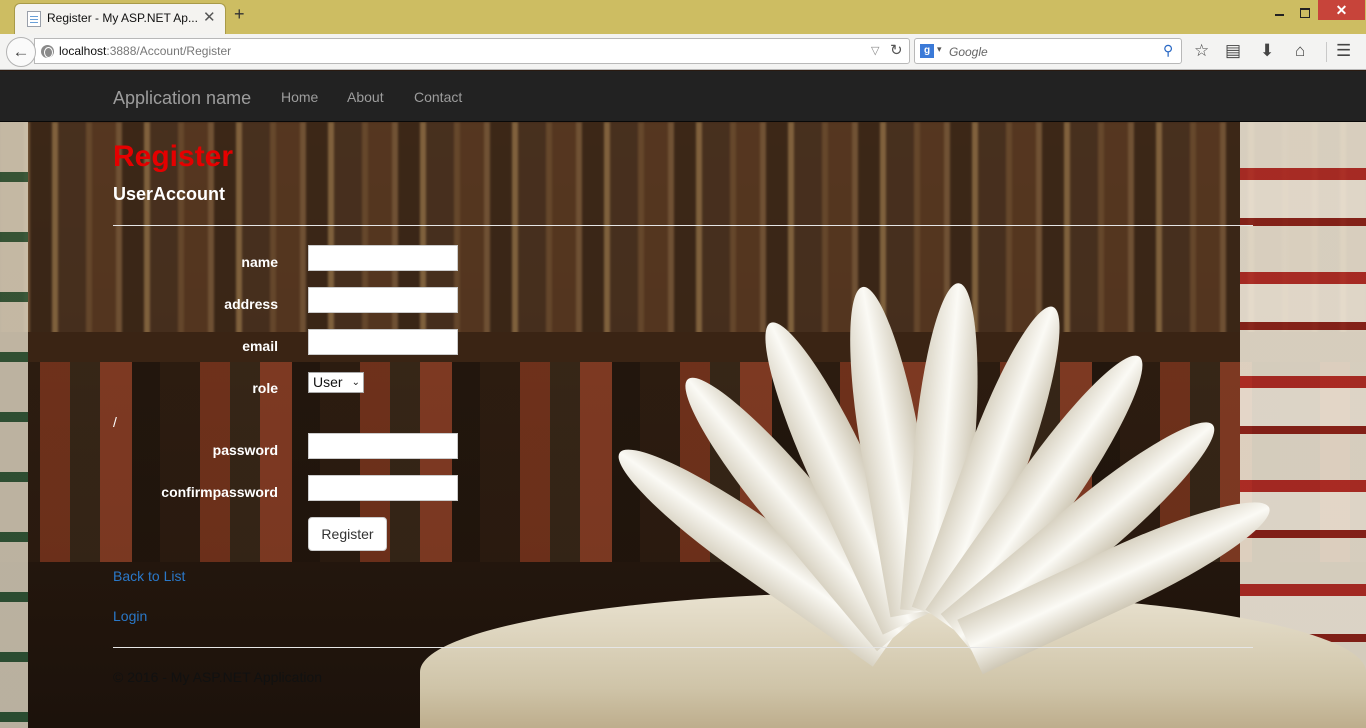  Describe the element at coordinates (927, 51) in the screenshot. I see `google-icon: g` at that location.